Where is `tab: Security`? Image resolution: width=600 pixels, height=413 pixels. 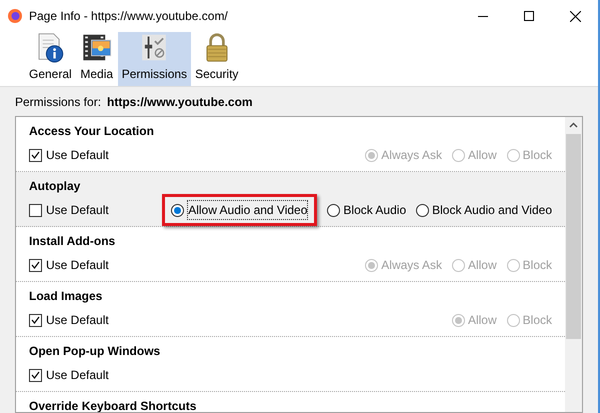 tab: Security is located at coordinates (216, 59).